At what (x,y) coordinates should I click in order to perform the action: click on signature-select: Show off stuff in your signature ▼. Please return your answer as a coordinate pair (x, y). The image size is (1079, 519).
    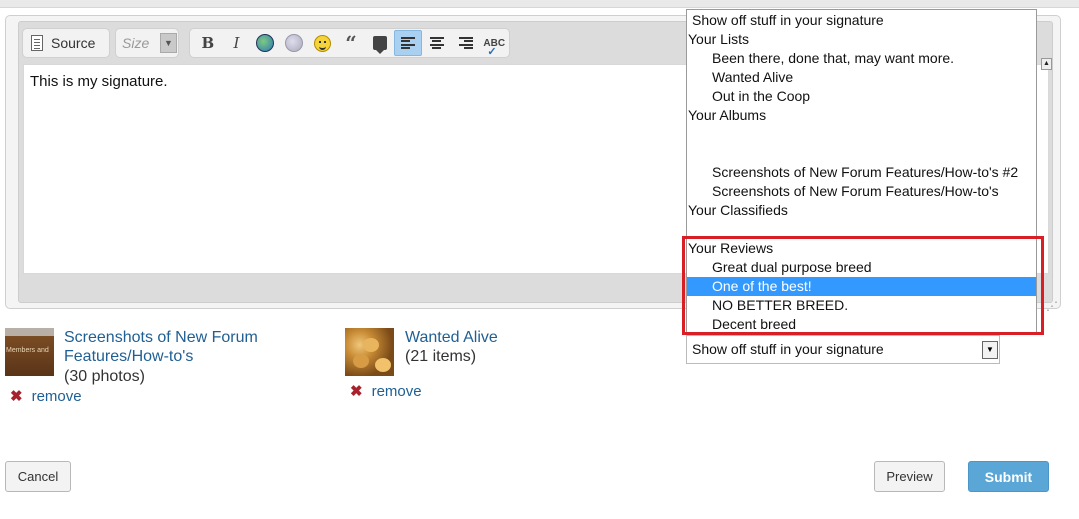
    Looking at the image, I should click on (843, 349).